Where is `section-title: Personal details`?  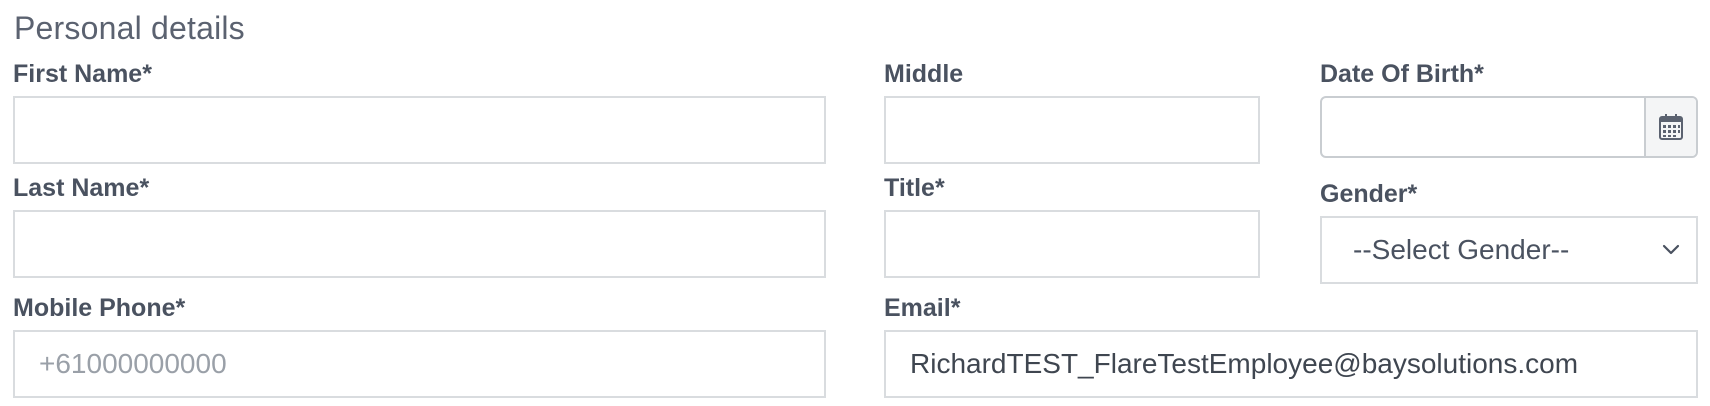 section-title: Personal details is located at coordinates (129, 28).